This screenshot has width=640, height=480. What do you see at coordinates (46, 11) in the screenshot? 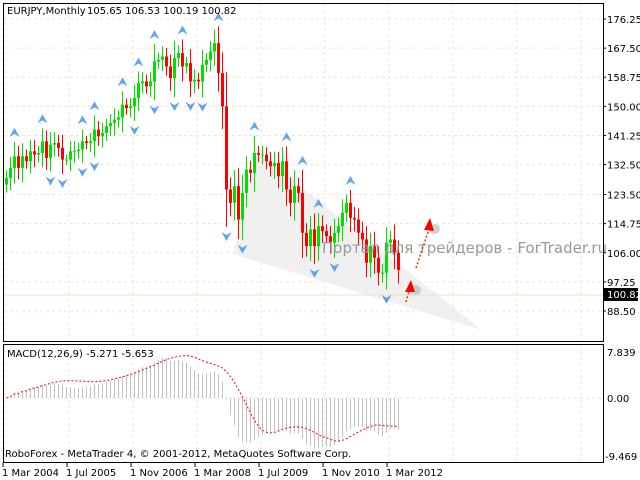
I see `chart-header: EURJPY,Monthly` at bounding box center [46, 11].